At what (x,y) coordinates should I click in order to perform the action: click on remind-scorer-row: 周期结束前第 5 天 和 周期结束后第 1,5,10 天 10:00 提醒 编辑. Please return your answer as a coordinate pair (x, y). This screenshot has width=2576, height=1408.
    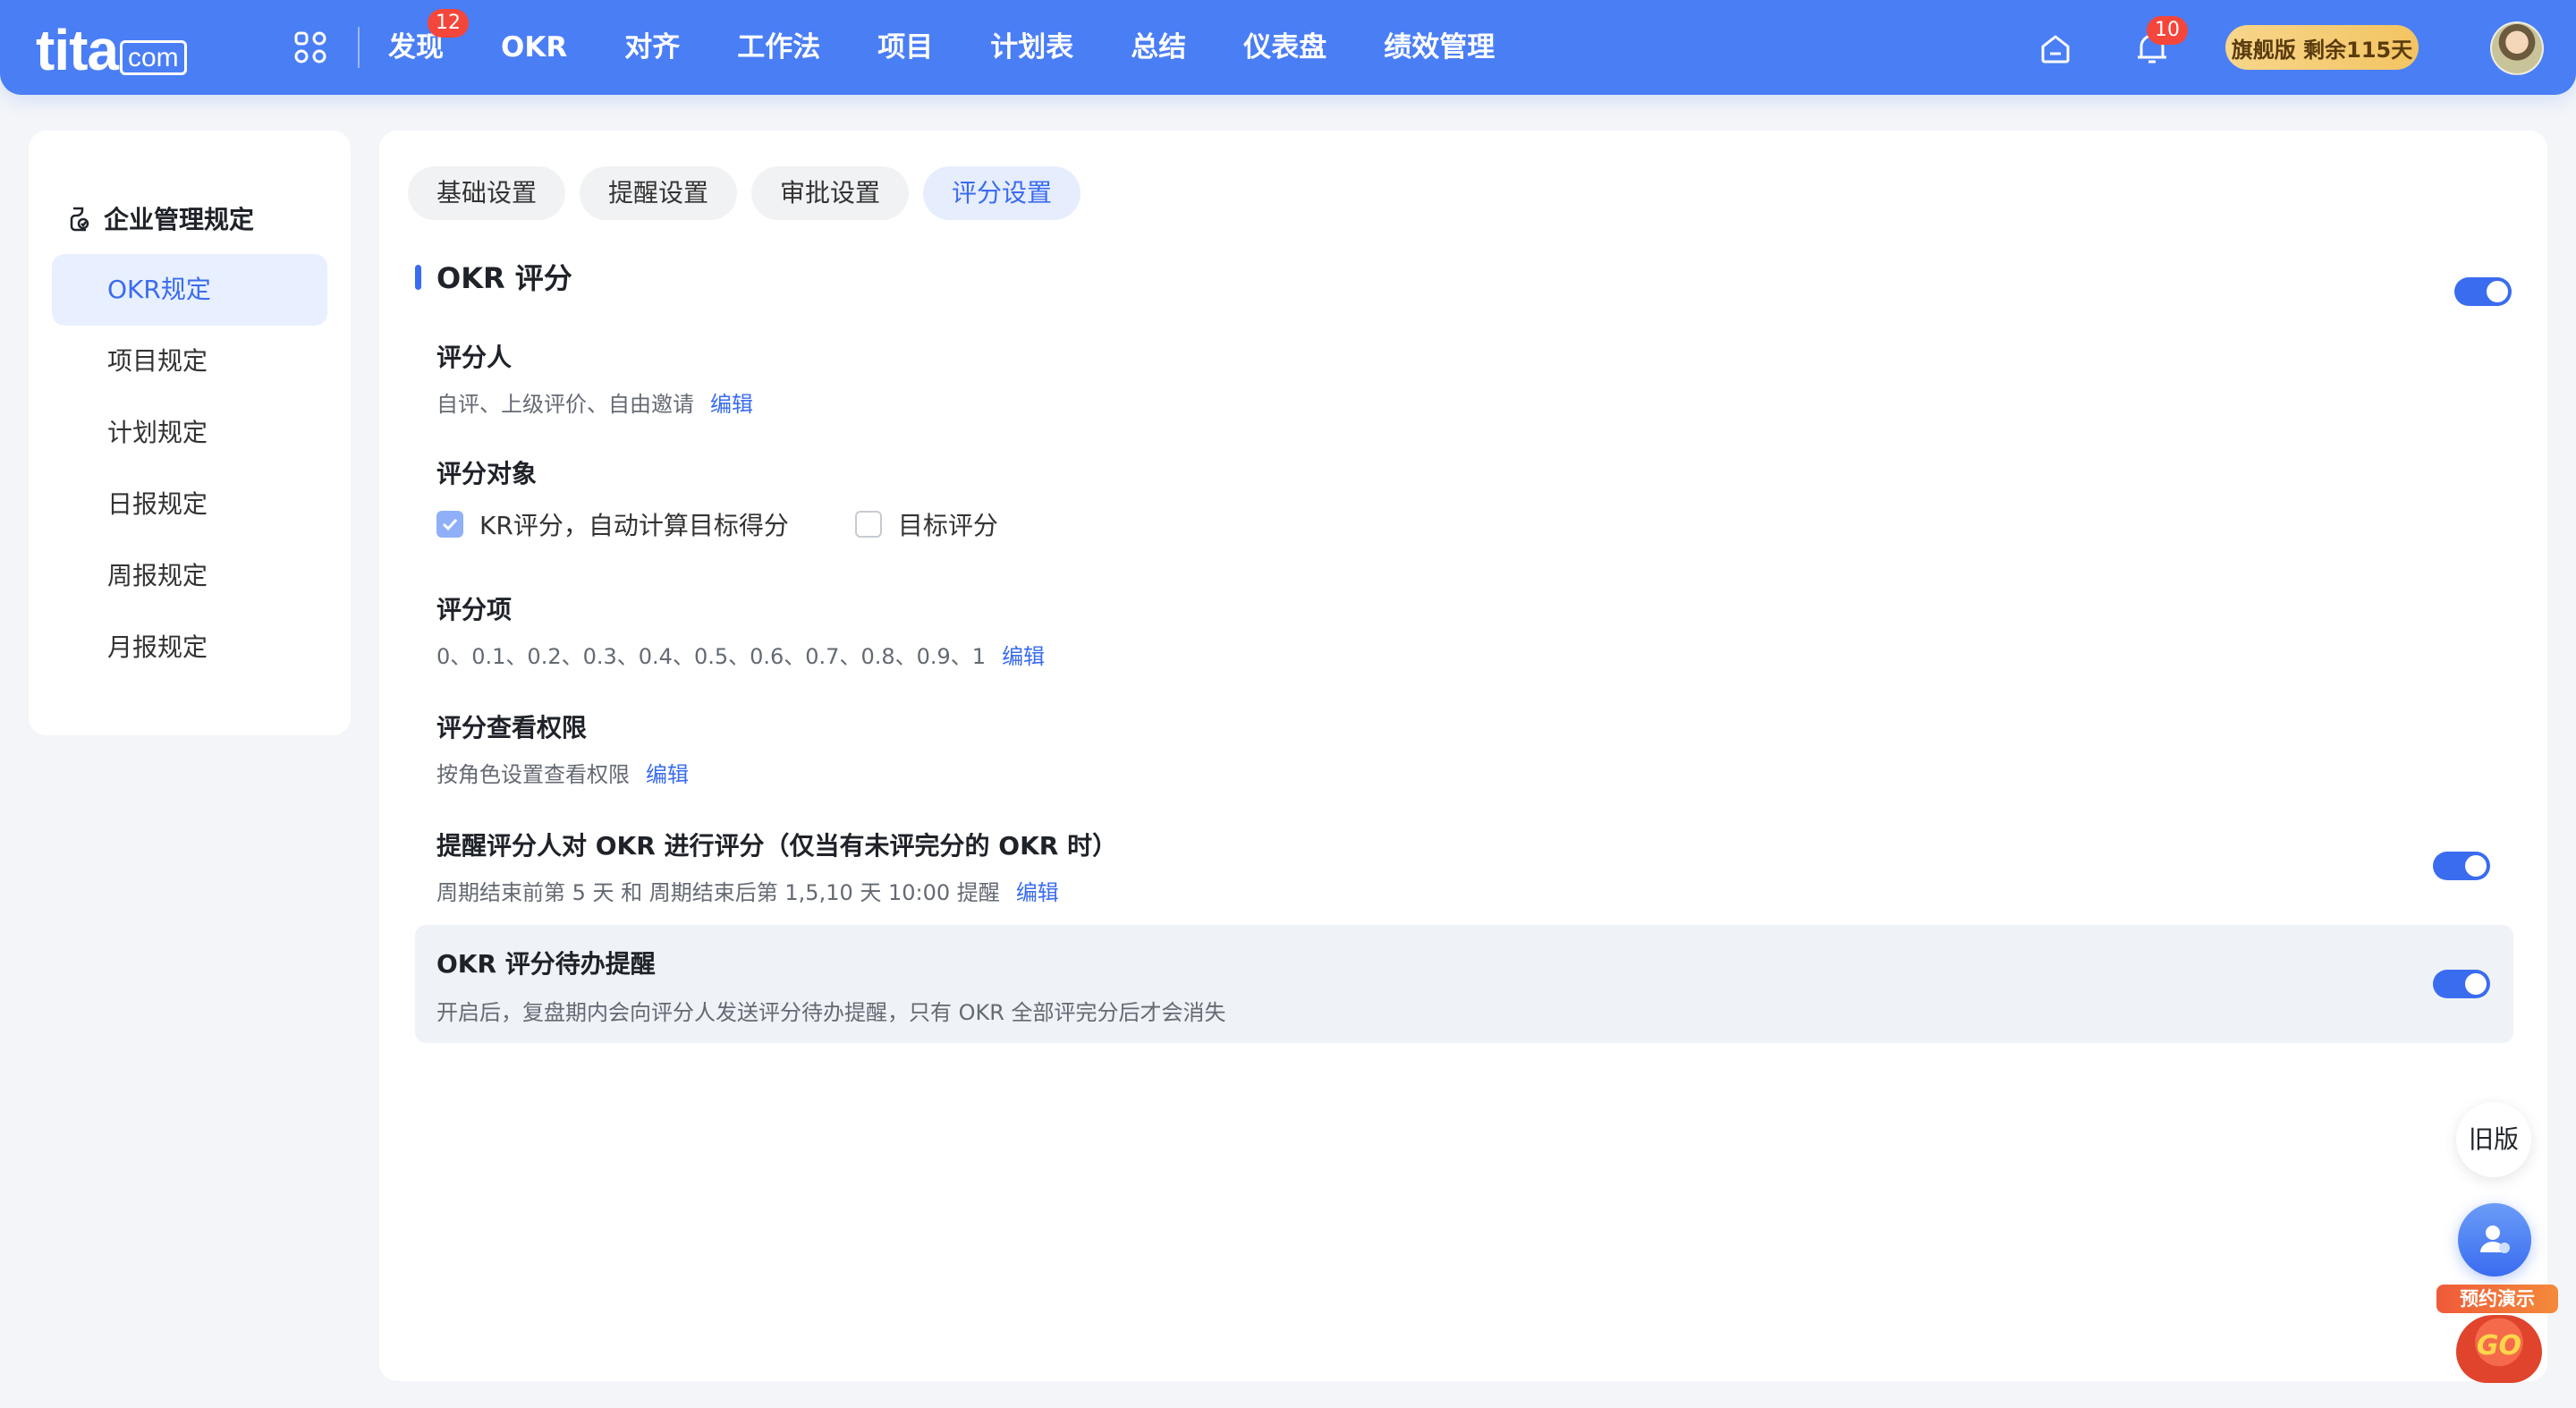
    Looking at the image, I should click on (747, 890).